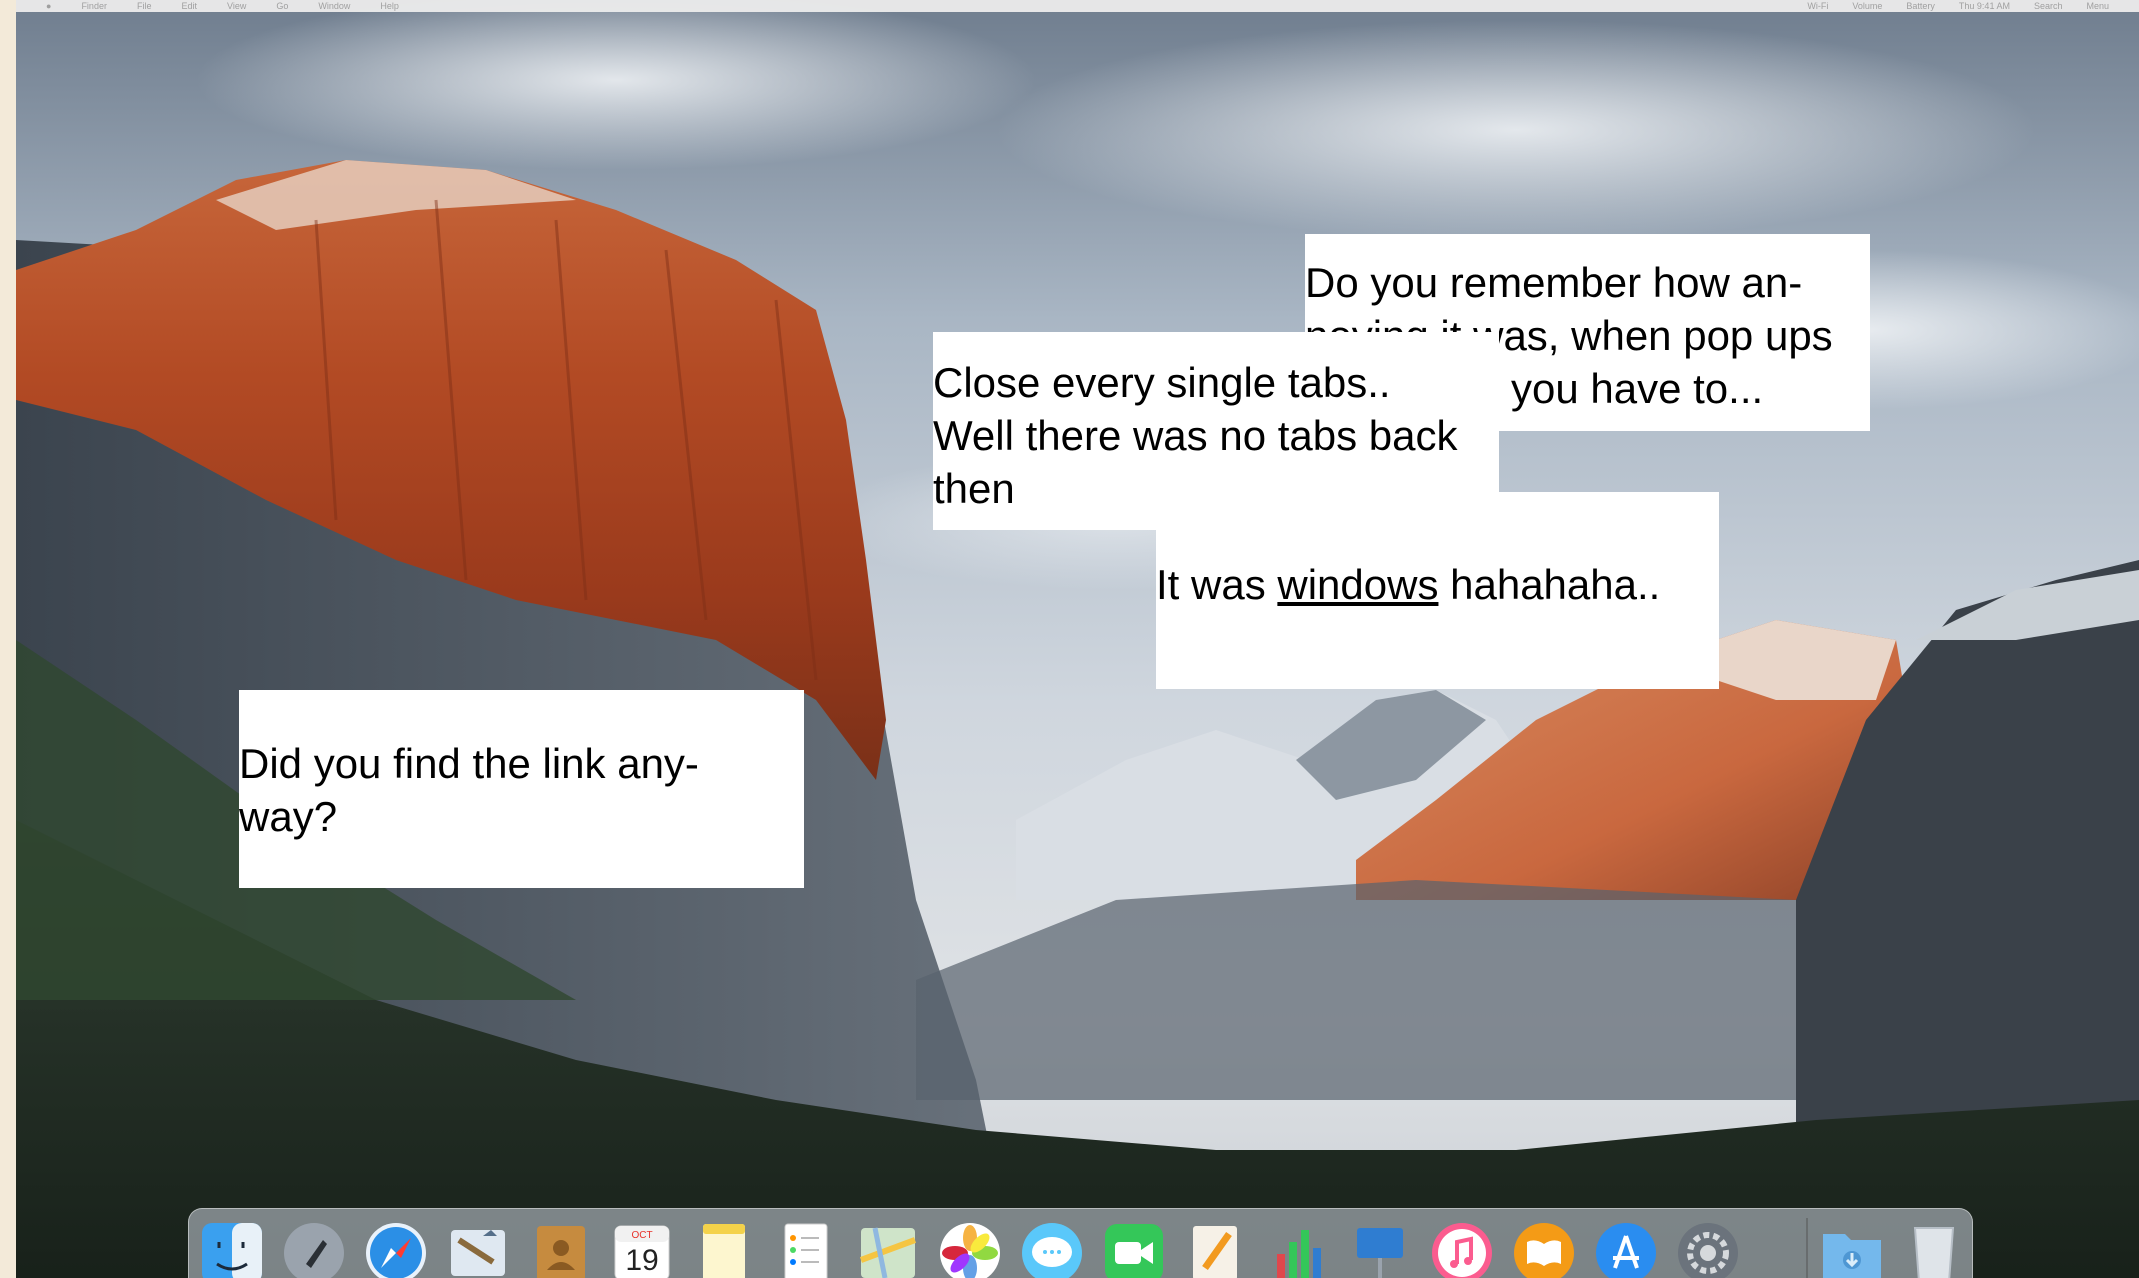 The width and height of the screenshot is (2139, 1278). What do you see at coordinates (2048, 6) in the screenshot?
I see `spotlight-icon: Search` at bounding box center [2048, 6].